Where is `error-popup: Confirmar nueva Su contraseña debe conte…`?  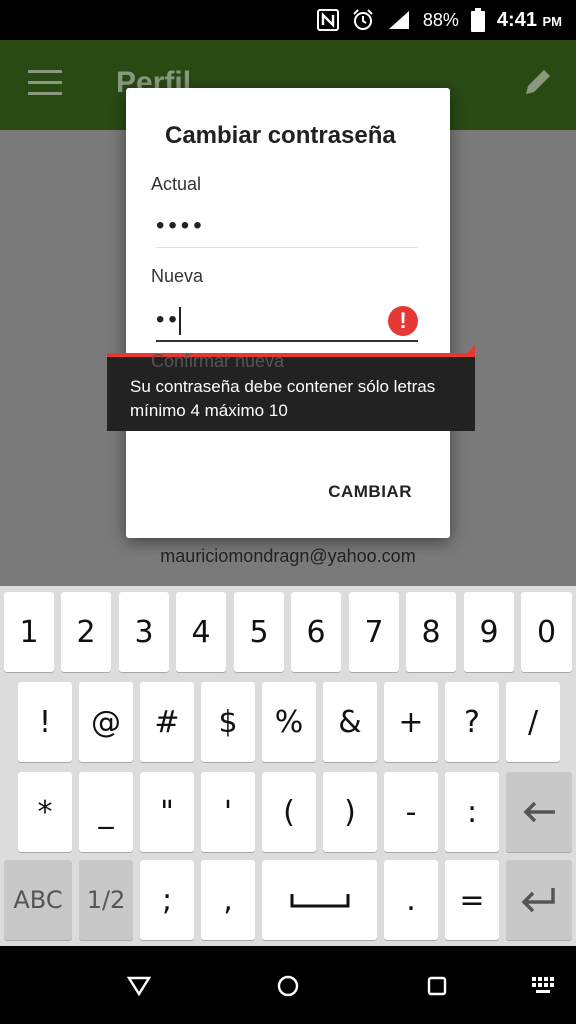 error-popup: Confirmar nueva Su contraseña debe conte… is located at coordinates (291, 388).